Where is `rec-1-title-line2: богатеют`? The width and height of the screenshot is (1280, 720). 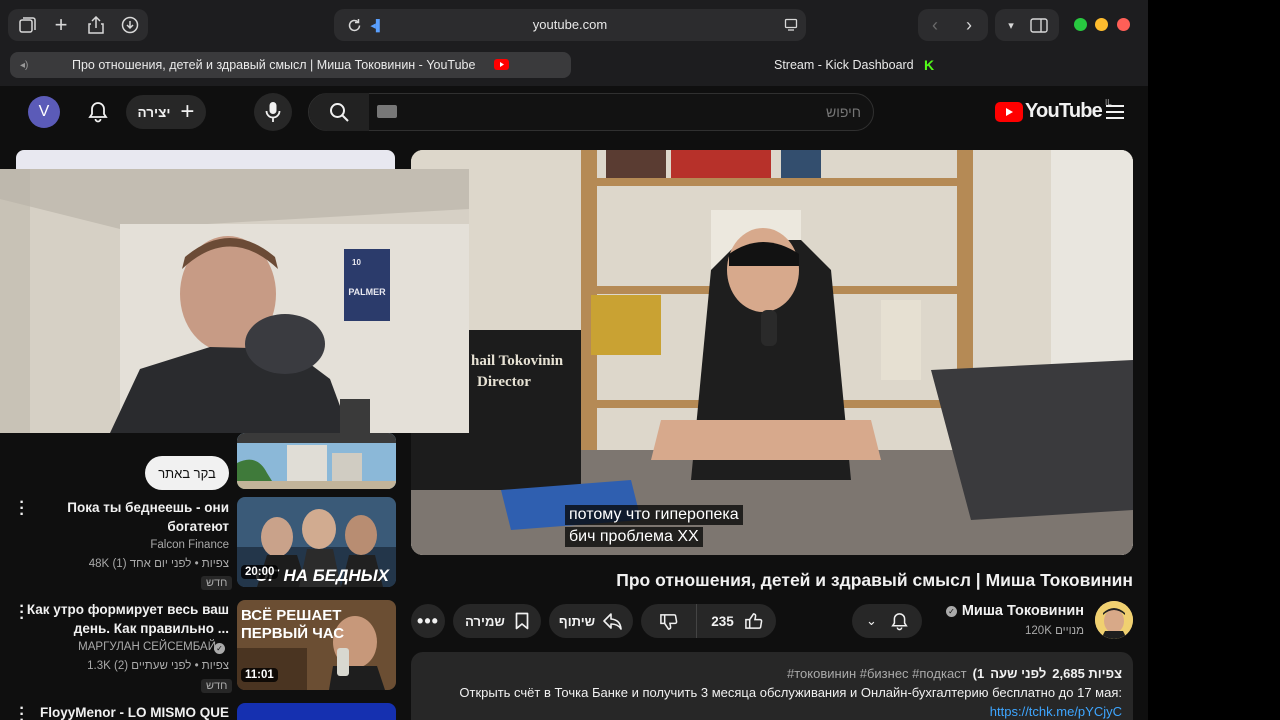 rec-1-title-line2: богатеют is located at coordinates (198, 526).